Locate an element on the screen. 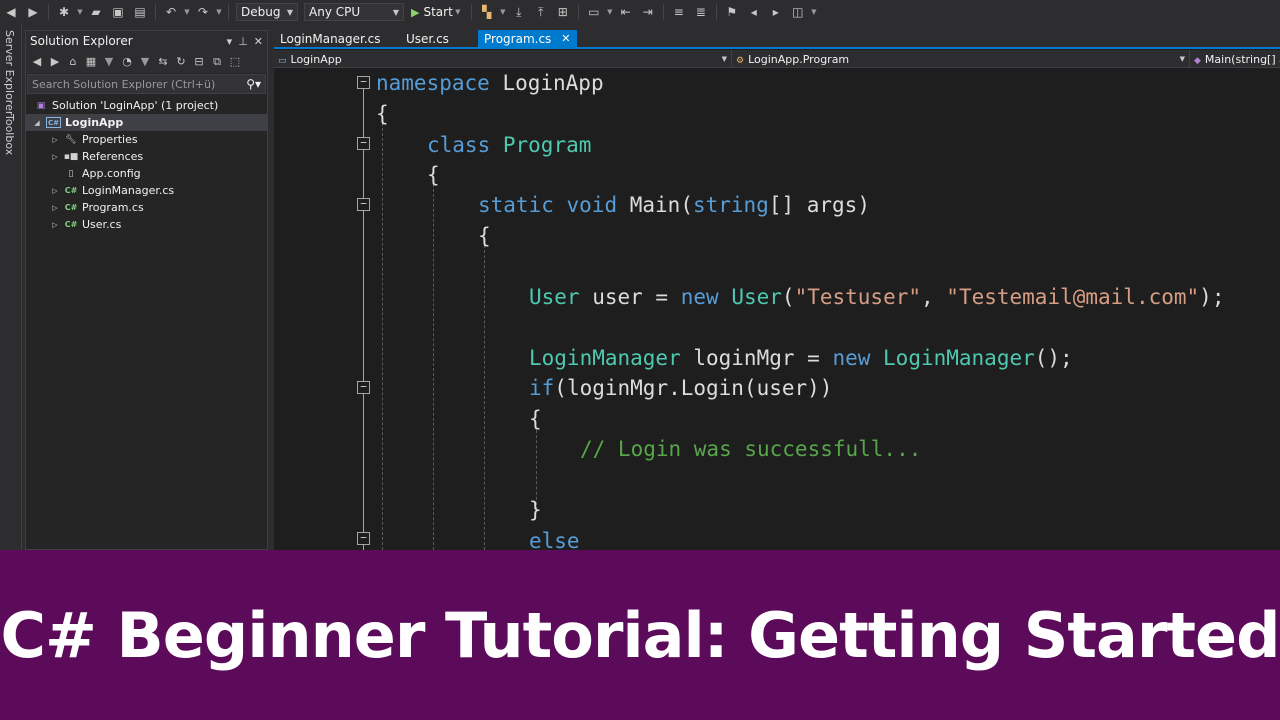 Image resolution: width=1280 pixels, height=720 pixels. undo-icon: ↶ is located at coordinates (171, 12).